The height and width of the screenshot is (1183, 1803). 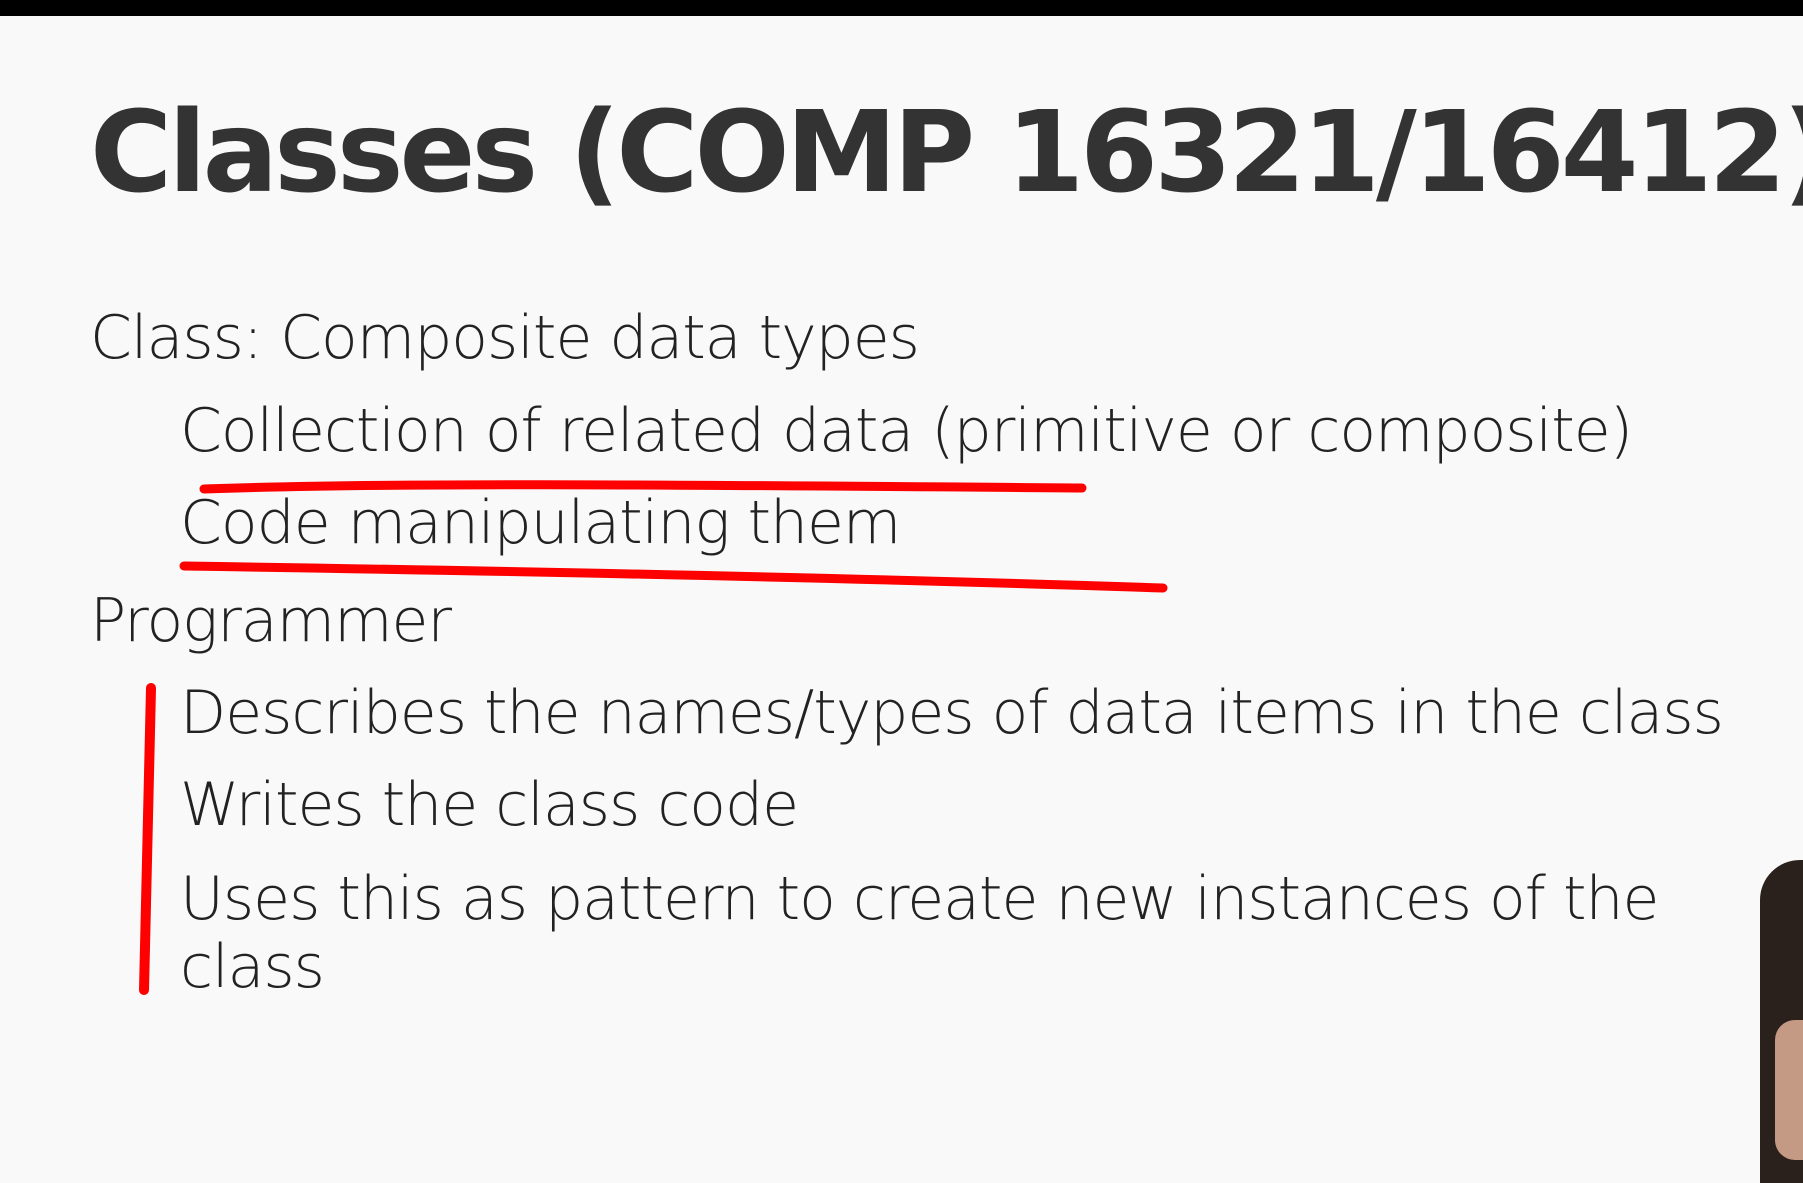 What do you see at coordinates (901, 8) in the screenshot?
I see `top-black-bar` at bounding box center [901, 8].